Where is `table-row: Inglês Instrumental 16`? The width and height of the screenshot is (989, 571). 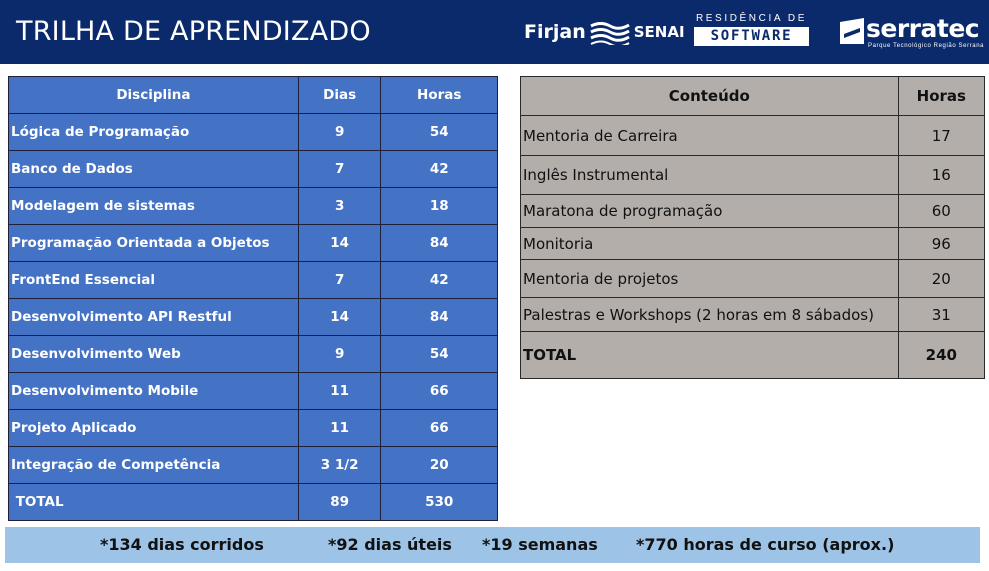
table-row: Inglês Instrumental 16 is located at coordinates (753, 175).